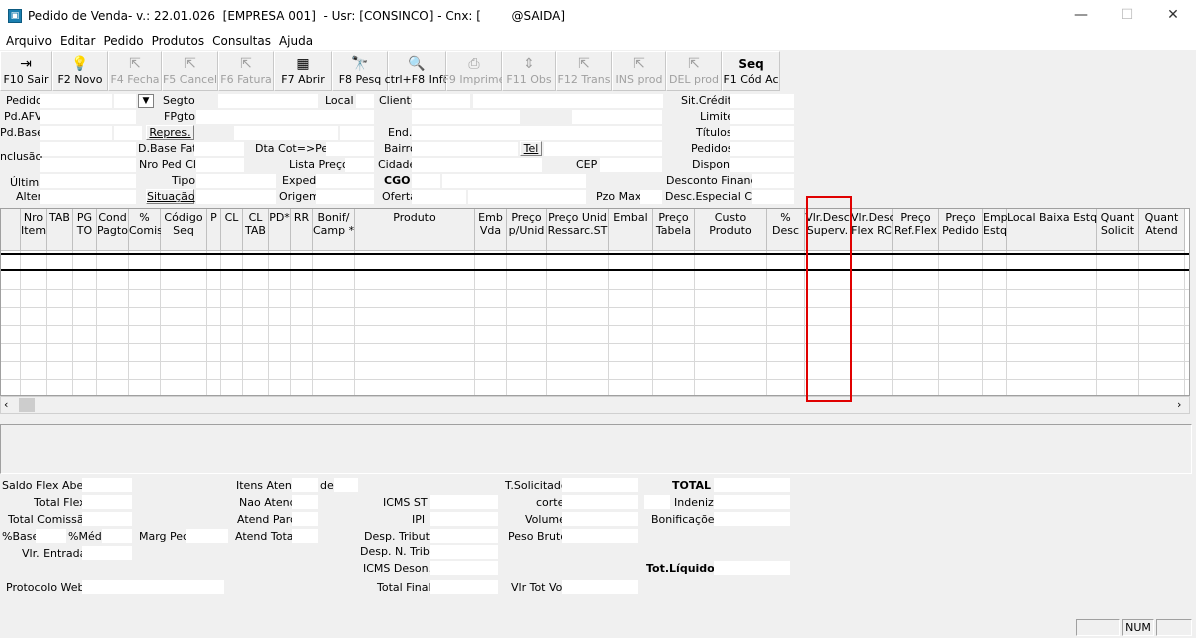 Image resolution: width=1196 pixels, height=638 pixels. I want to click on cliente-extra2-field, so click(617, 117).